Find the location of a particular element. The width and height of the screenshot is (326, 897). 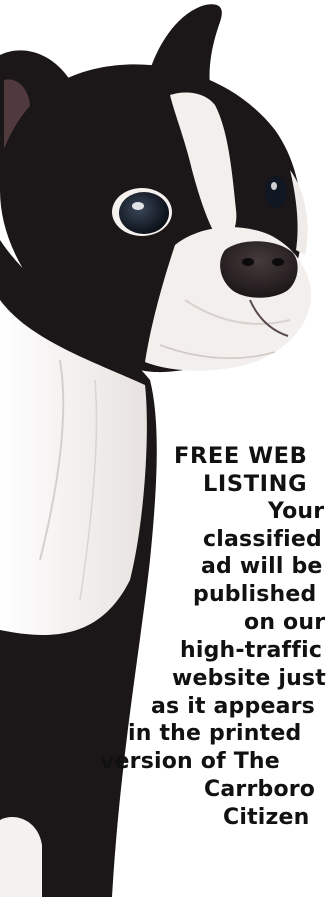

body-line-5: on our is located at coordinates (285, 622).